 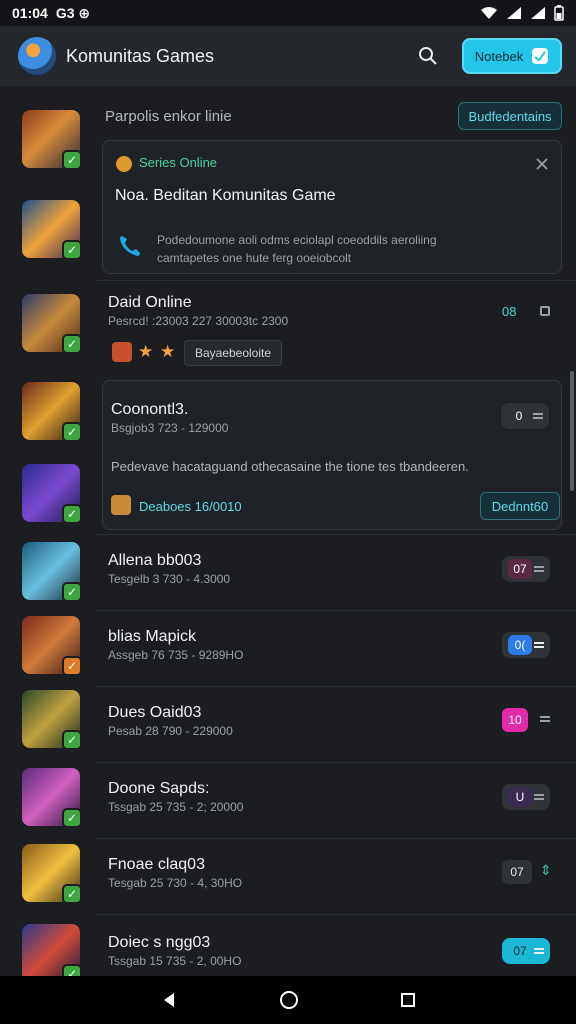 What do you see at coordinates (520, 797) in the screenshot?
I see `toggle-knob: U` at bounding box center [520, 797].